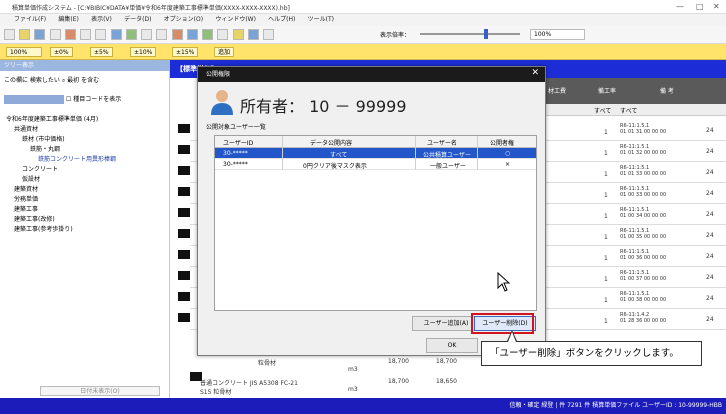  Describe the element at coordinates (147, 34) in the screenshot. I see `insert-row-icon` at that location.